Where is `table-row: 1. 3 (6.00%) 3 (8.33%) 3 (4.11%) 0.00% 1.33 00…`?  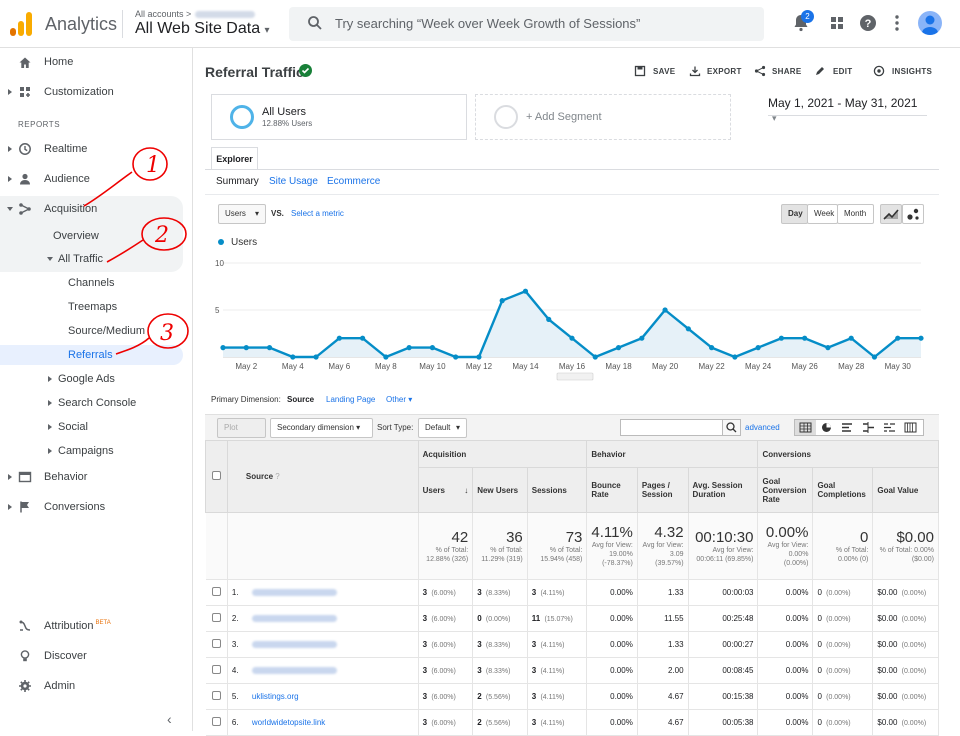 table-row: 1. 3 (6.00%) 3 (8.33%) 3 (4.11%) 0.00% 1.33 00… is located at coordinates (572, 592).